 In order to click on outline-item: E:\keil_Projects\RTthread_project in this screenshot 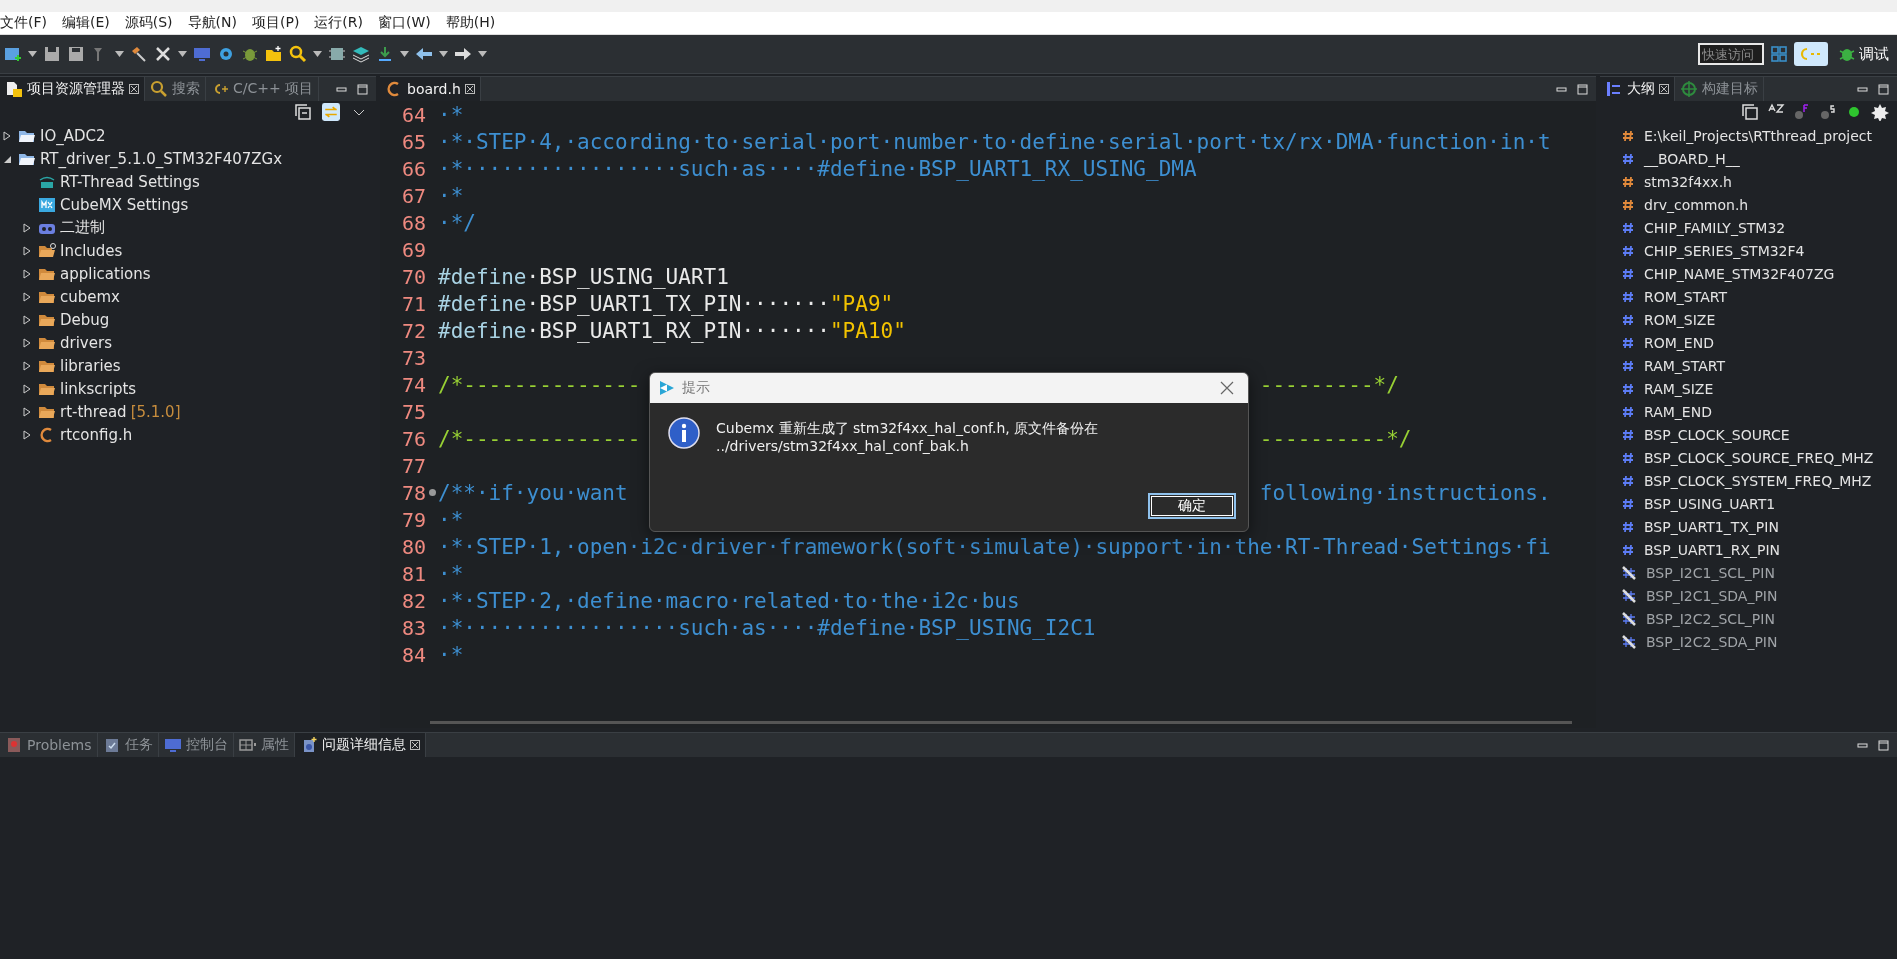, I will do `click(1758, 135)`.